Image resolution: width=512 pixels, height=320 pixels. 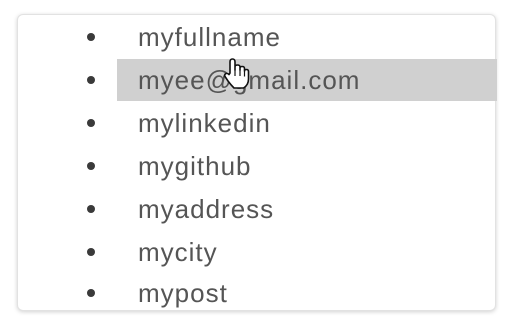 What do you see at coordinates (256, 166) in the screenshot?
I see `menu-item-github: mygithub` at bounding box center [256, 166].